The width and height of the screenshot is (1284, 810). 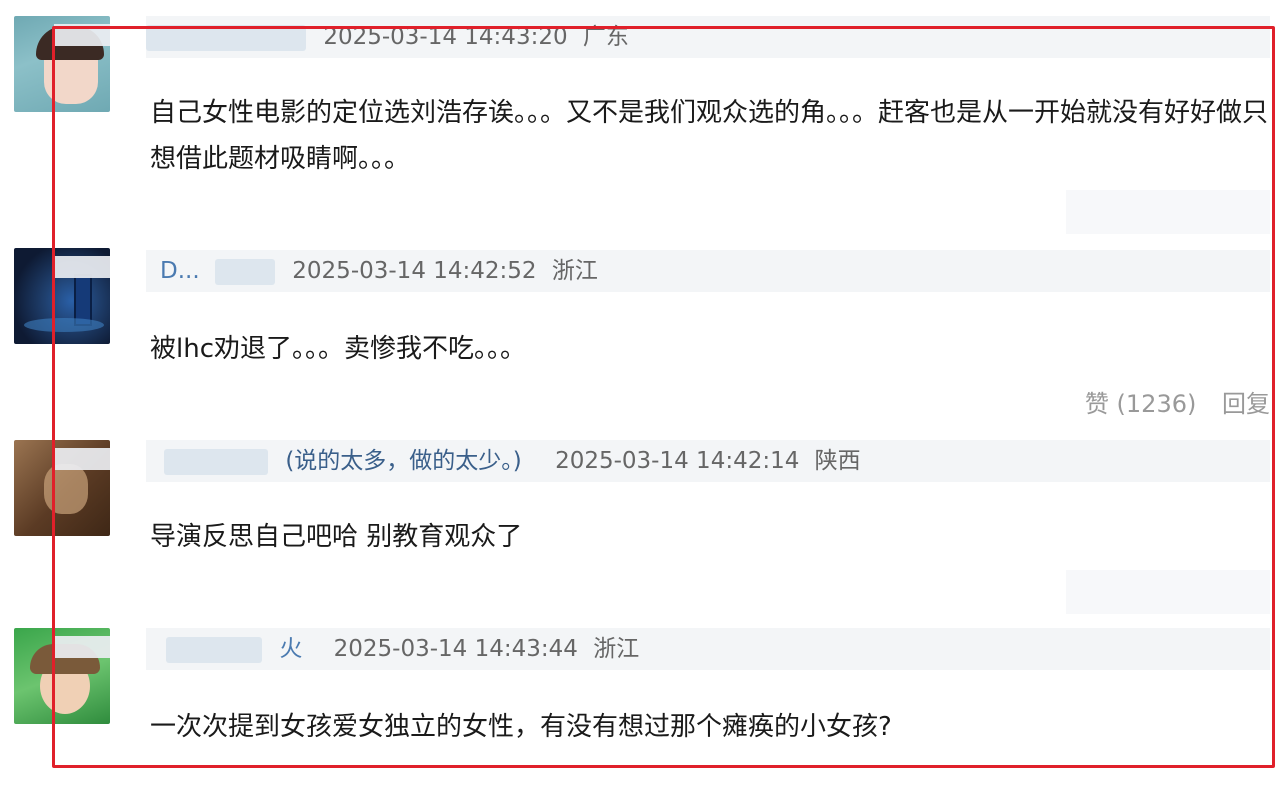 What do you see at coordinates (445, 37) in the screenshot?
I see `comment-time: 2025-03-14 14:43:20` at bounding box center [445, 37].